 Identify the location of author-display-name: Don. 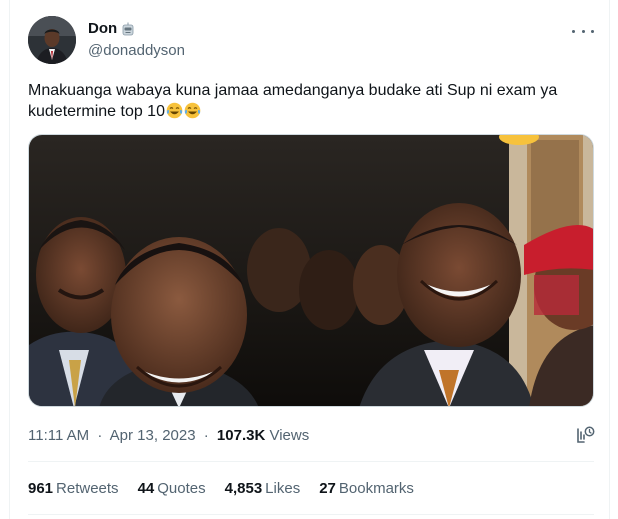
(136, 29).